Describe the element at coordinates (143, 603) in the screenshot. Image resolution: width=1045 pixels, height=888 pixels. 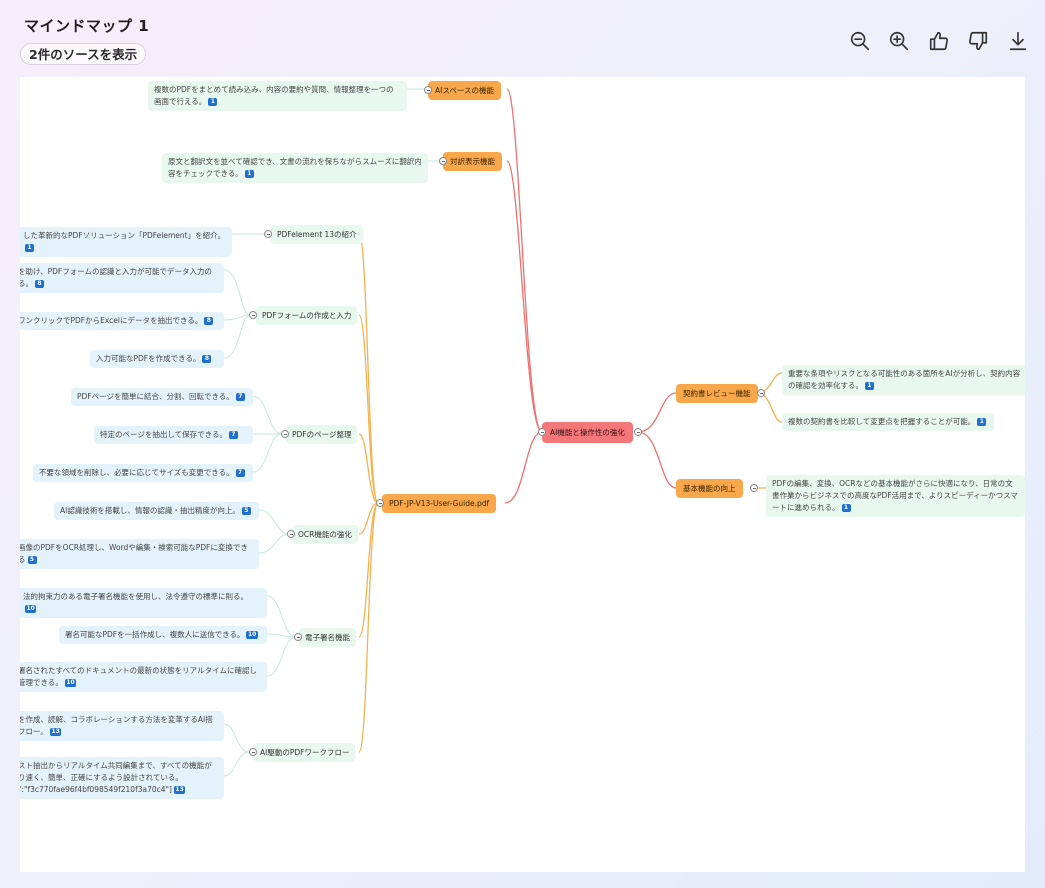
I see `leaf-esign-1: 法的拘束力のある電子署名機能を使用し、法令遵守の標準に則る。 10` at that location.